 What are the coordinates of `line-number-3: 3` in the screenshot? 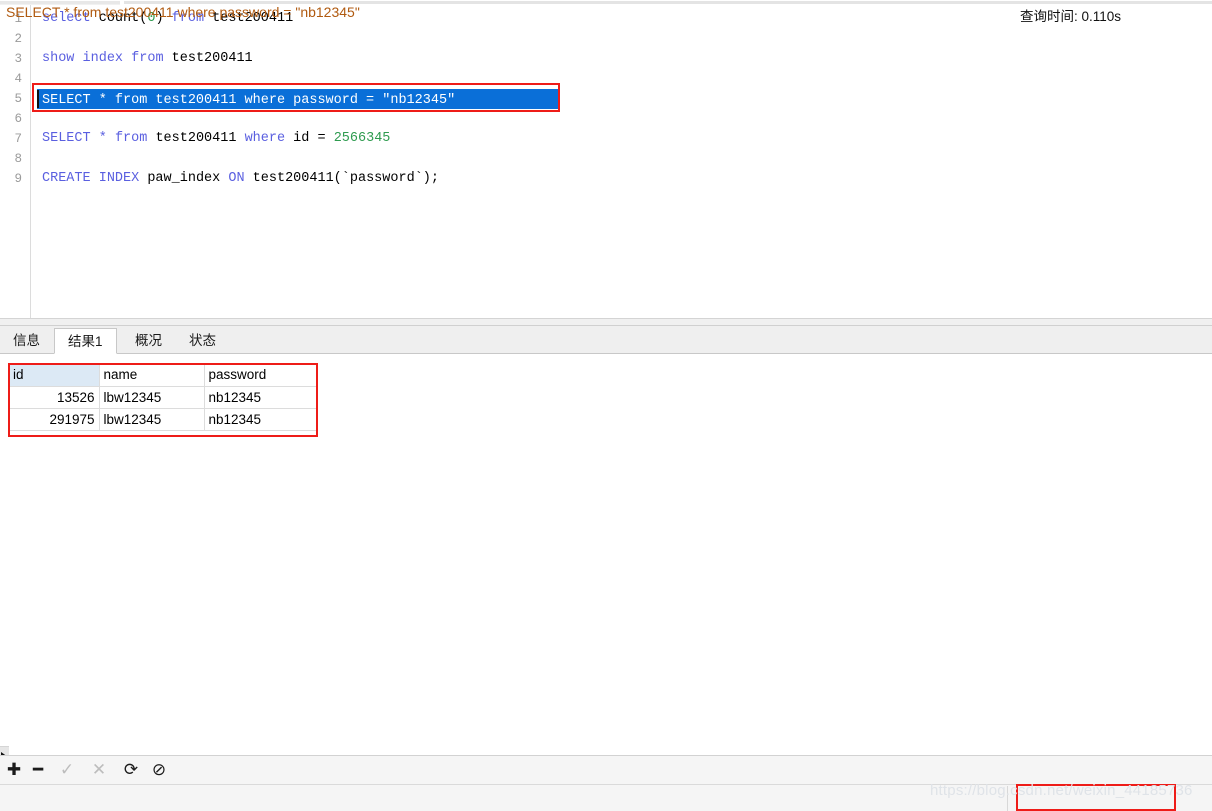 It's located at (18, 59).